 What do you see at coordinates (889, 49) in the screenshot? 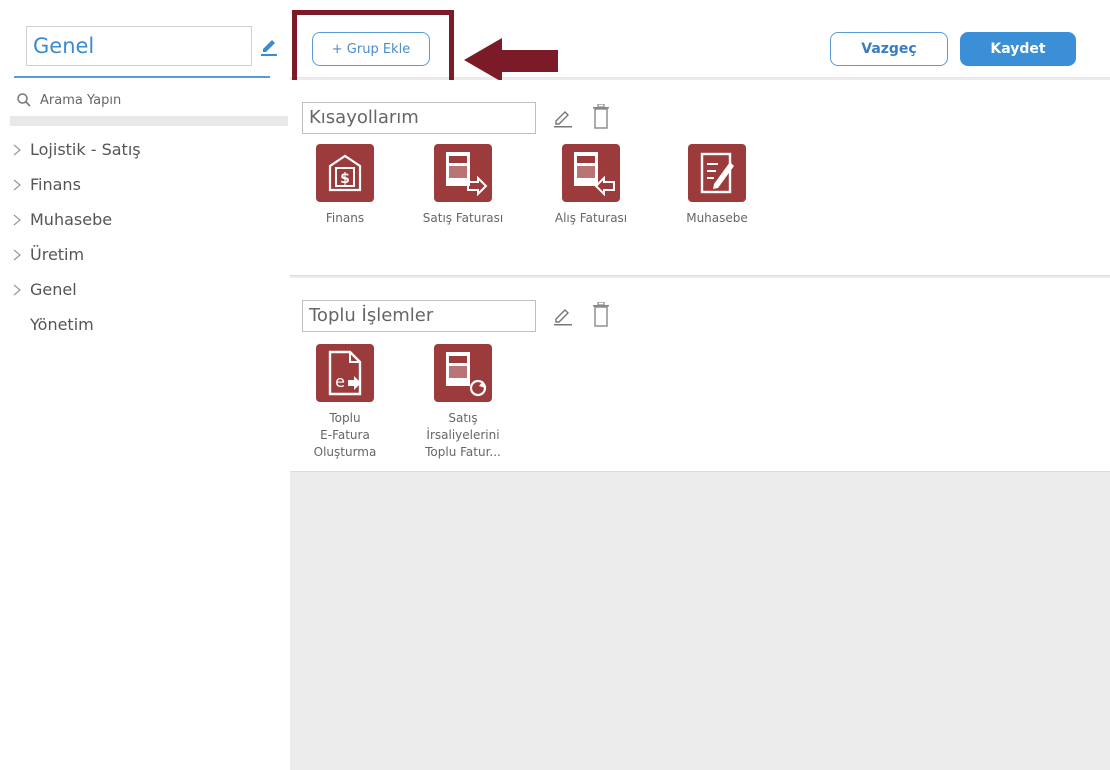
I see `cancel-button: Vazgeç` at bounding box center [889, 49].